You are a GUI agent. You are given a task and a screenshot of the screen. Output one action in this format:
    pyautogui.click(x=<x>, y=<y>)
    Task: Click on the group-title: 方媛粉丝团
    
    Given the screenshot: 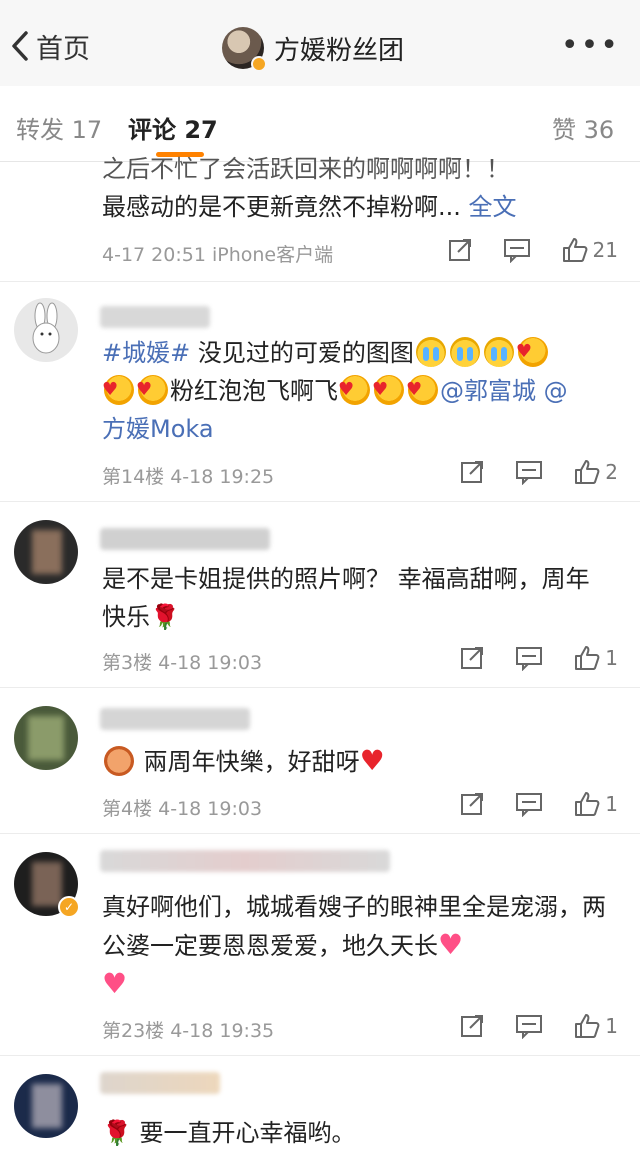 What is the action you would take?
    pyautogui.click(x=313, y=49)
    